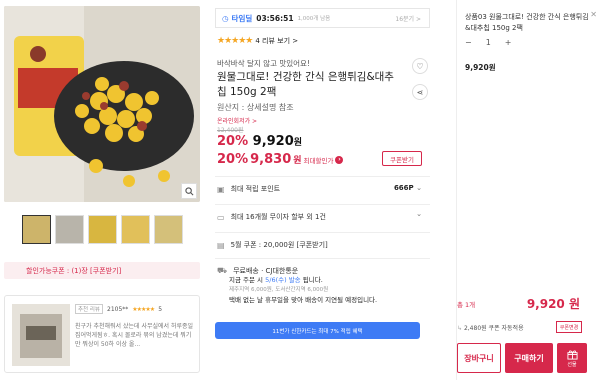 Image resolution: width=600 pixels, height=380 pixels. I want to click on quantity-value: 1, so click(488, 42).